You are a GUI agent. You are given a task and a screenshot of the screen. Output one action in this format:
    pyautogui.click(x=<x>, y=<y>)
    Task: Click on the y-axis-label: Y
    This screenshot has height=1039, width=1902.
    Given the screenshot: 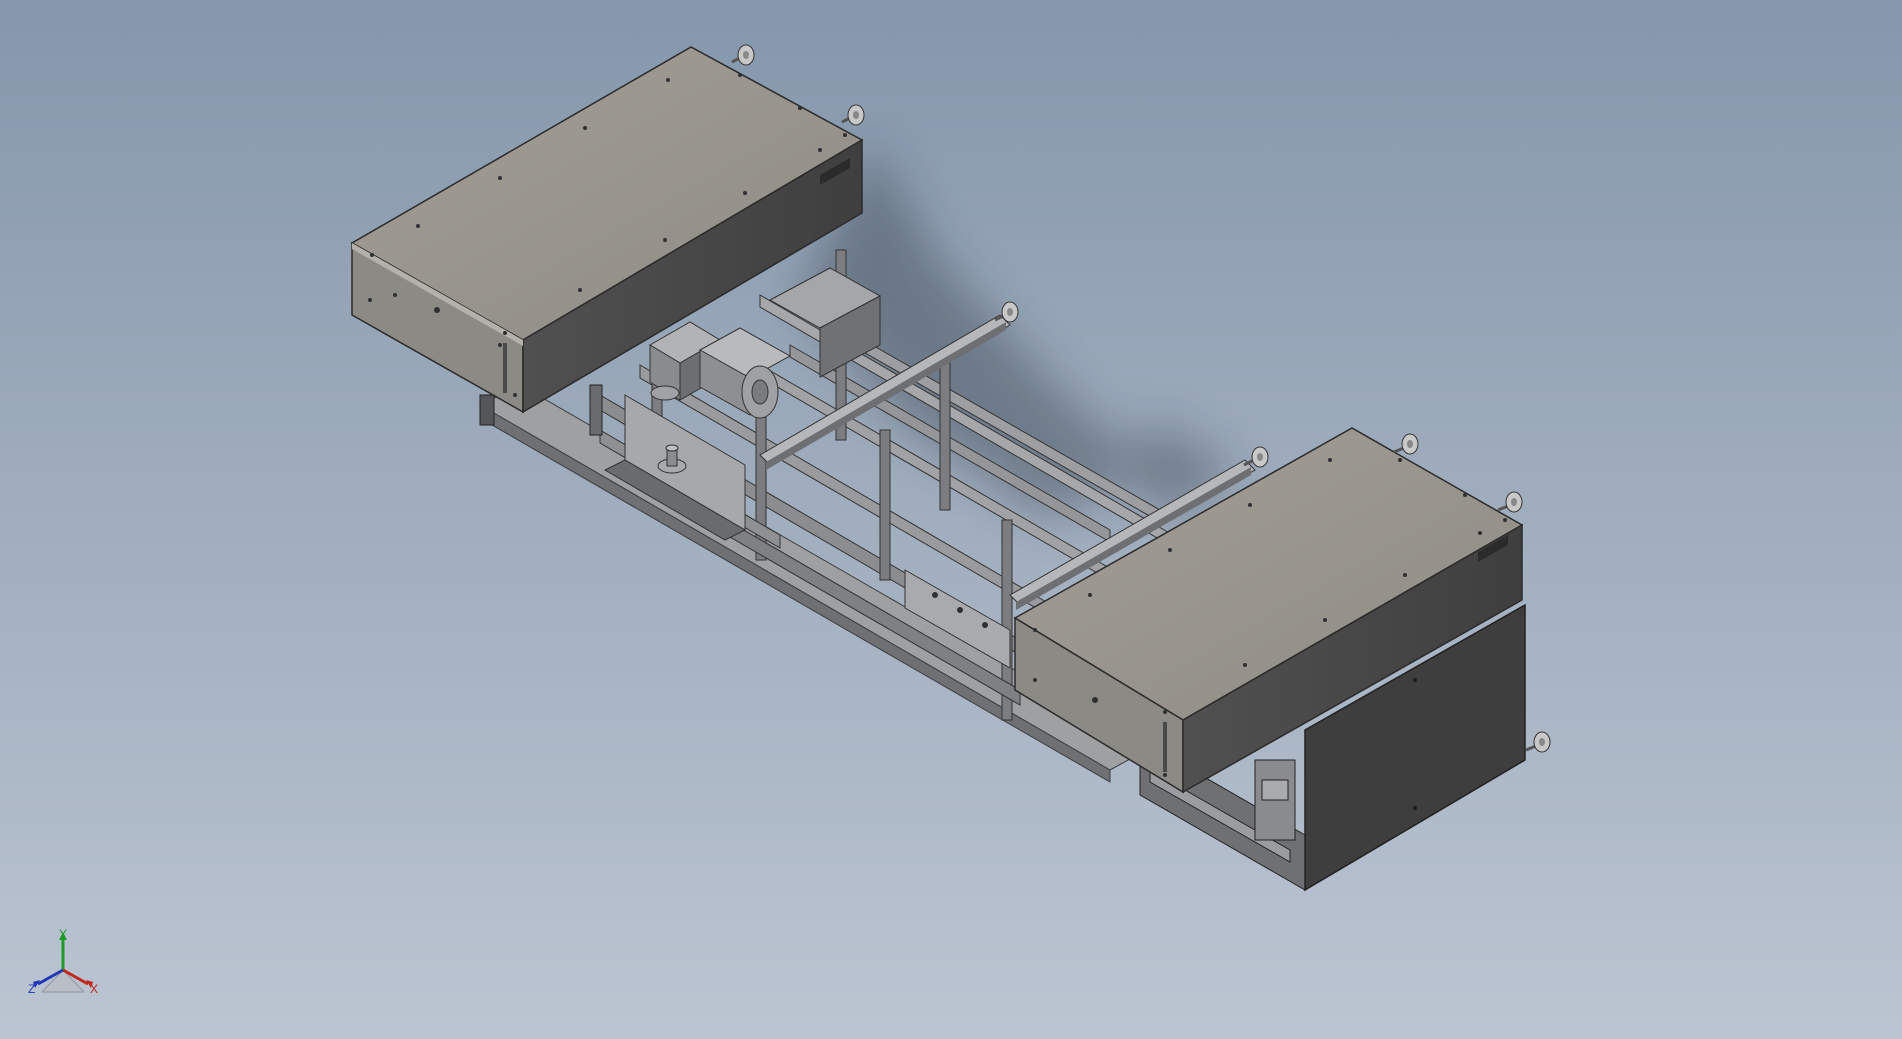 What is the action you would take?
    pyautogui.click(x=63, y=934)
    